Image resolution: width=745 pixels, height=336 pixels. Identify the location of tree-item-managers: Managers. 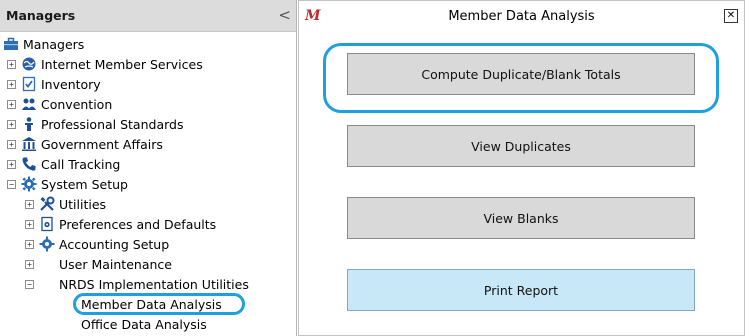
(43, 44).